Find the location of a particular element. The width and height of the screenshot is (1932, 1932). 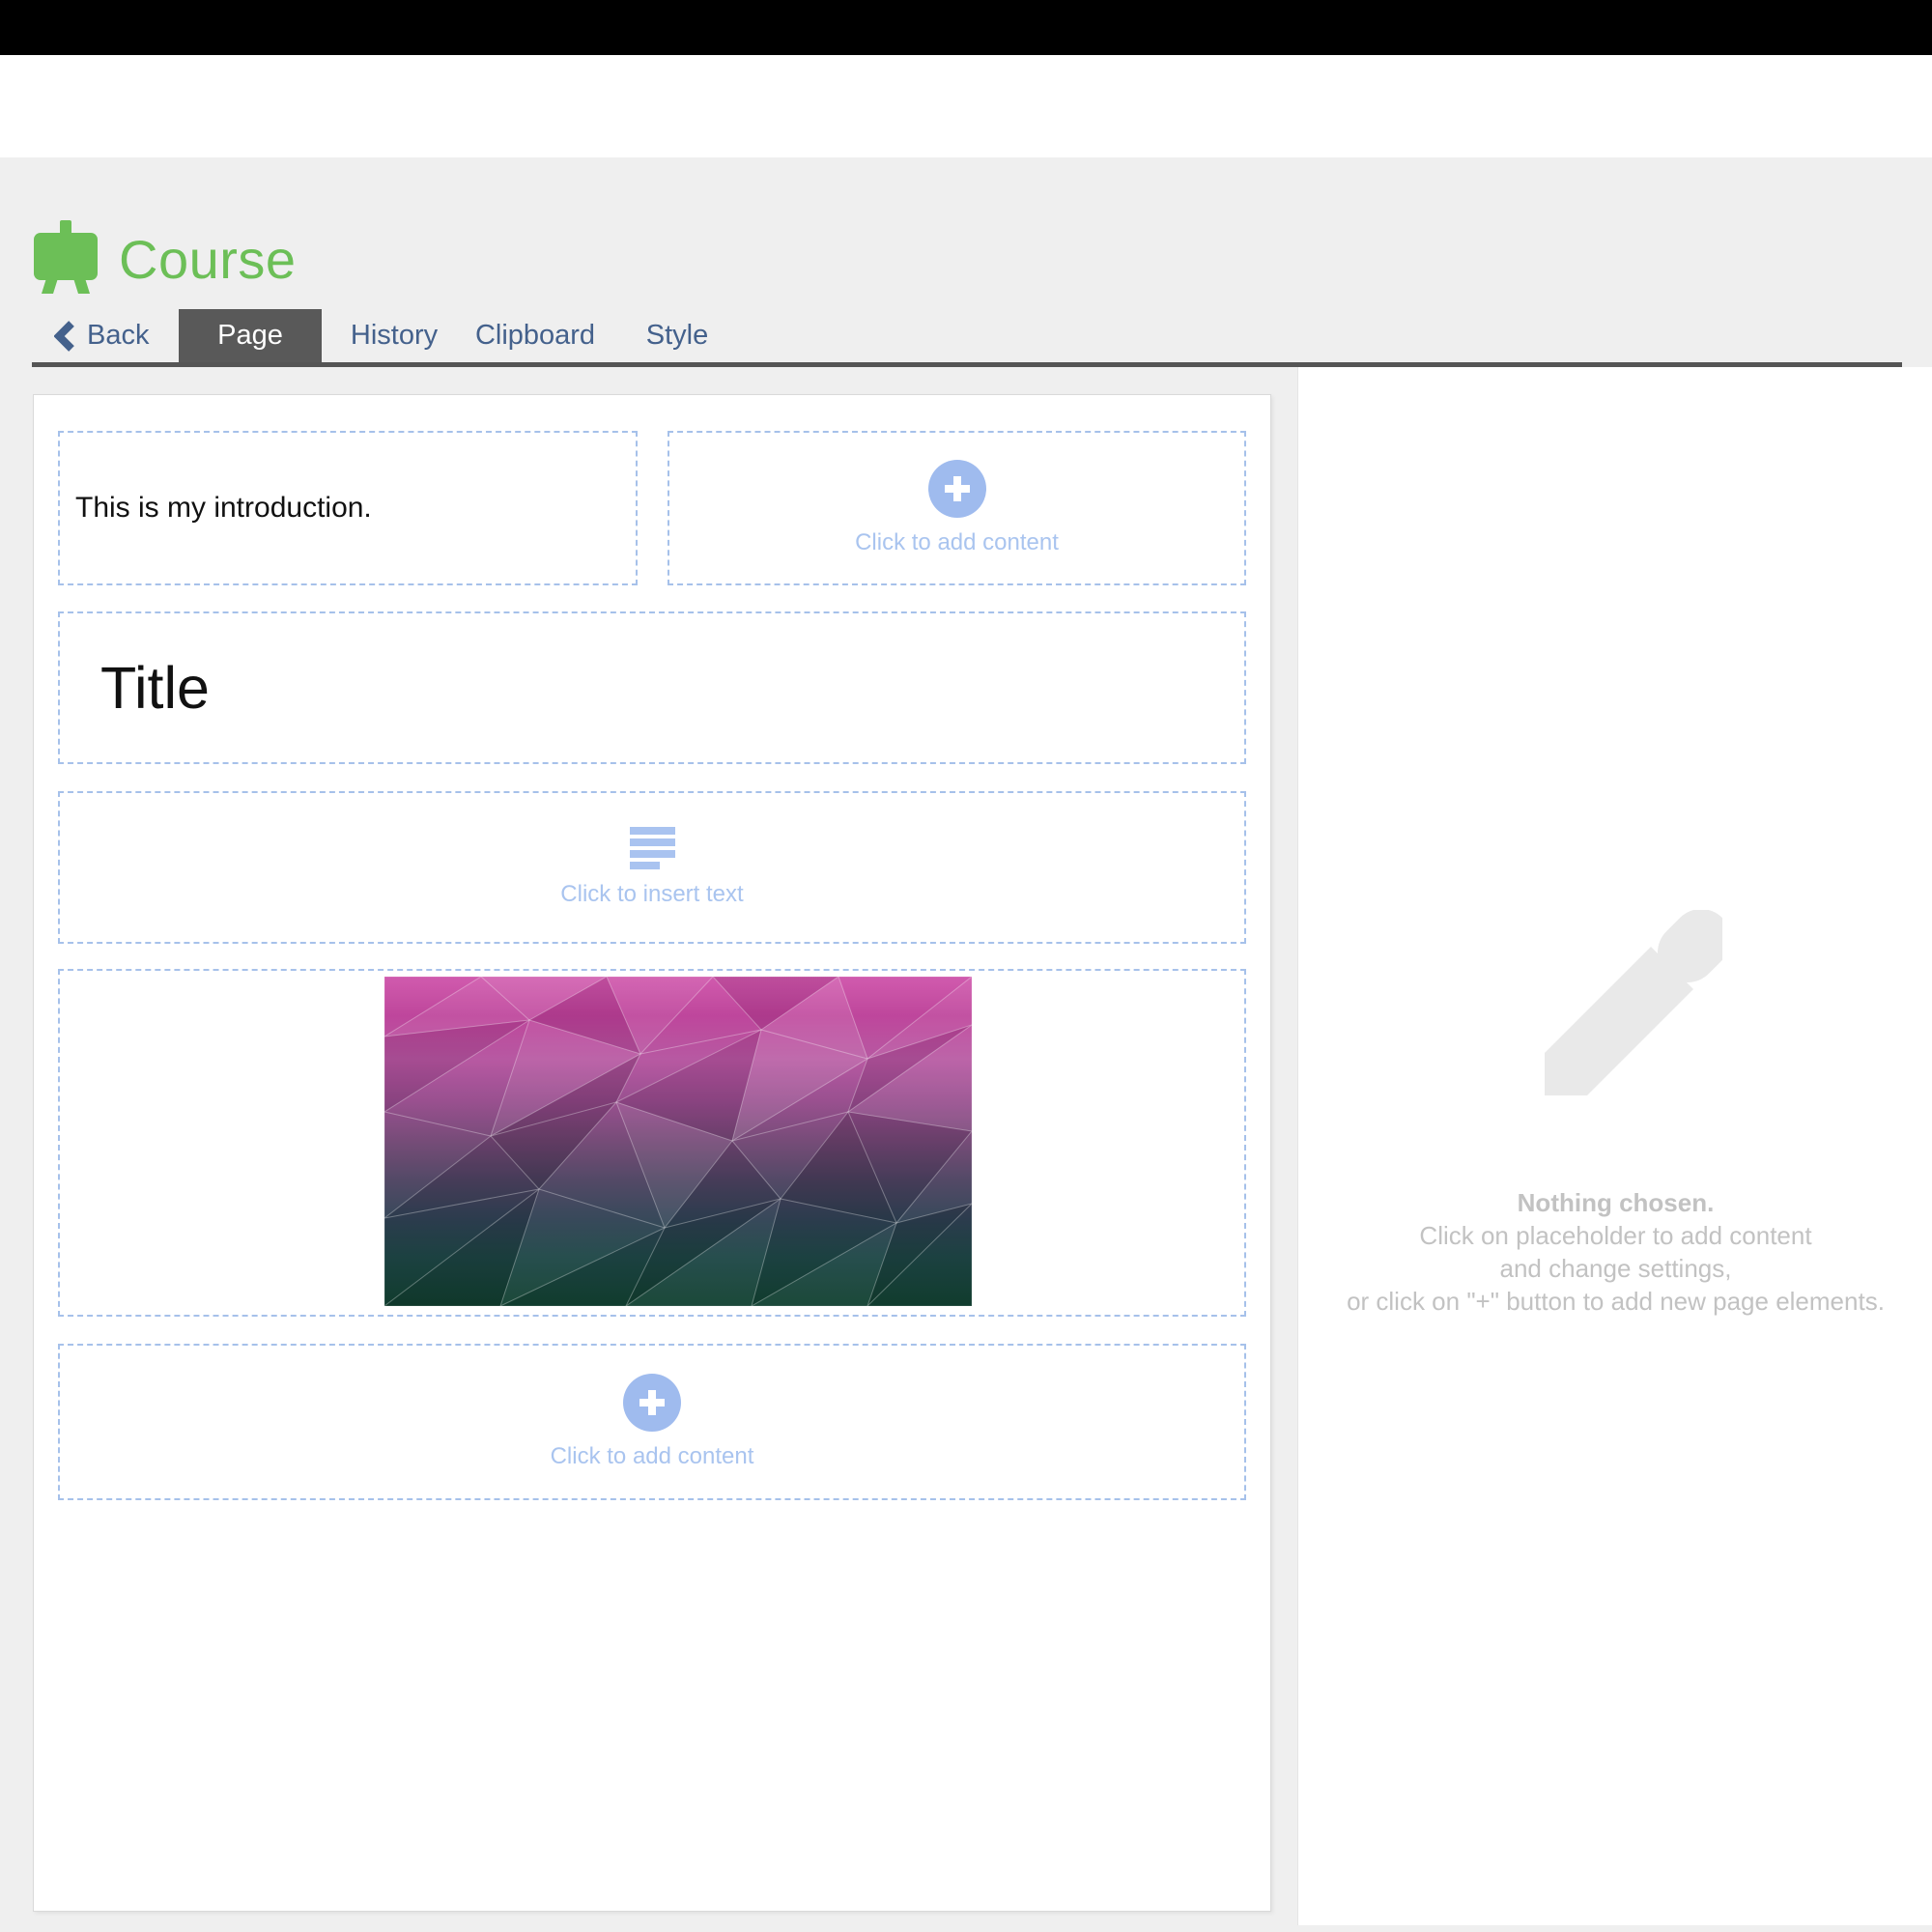

title-text: Title is located at coordinates (155, 688).